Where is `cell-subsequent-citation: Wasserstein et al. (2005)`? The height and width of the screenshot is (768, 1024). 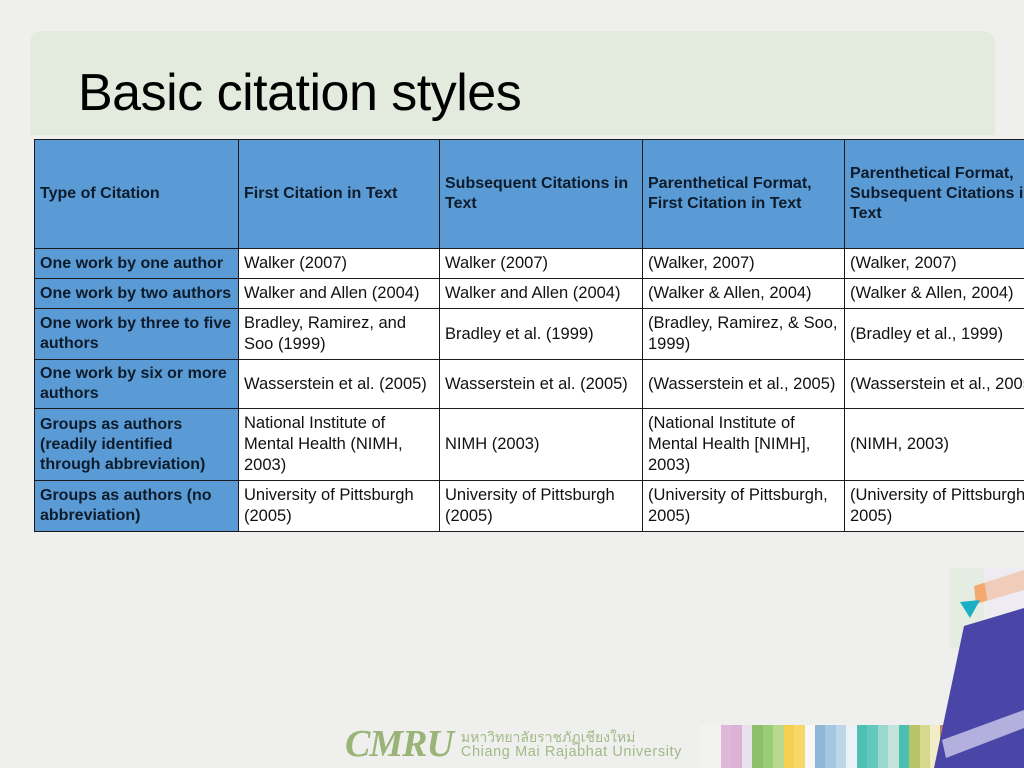
cell-subsequent-citation: Wasserstein et al. (2005) is located at coordinates (541, 384).